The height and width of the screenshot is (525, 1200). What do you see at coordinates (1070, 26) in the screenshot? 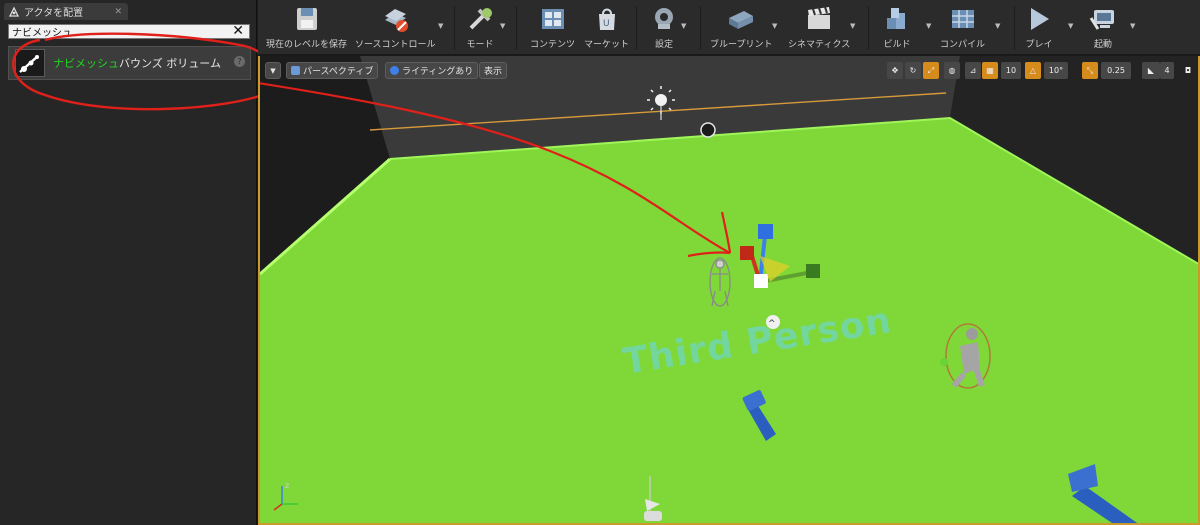
I see `play-dropdown-icon: ▼` at bounding box center [1070, 26].